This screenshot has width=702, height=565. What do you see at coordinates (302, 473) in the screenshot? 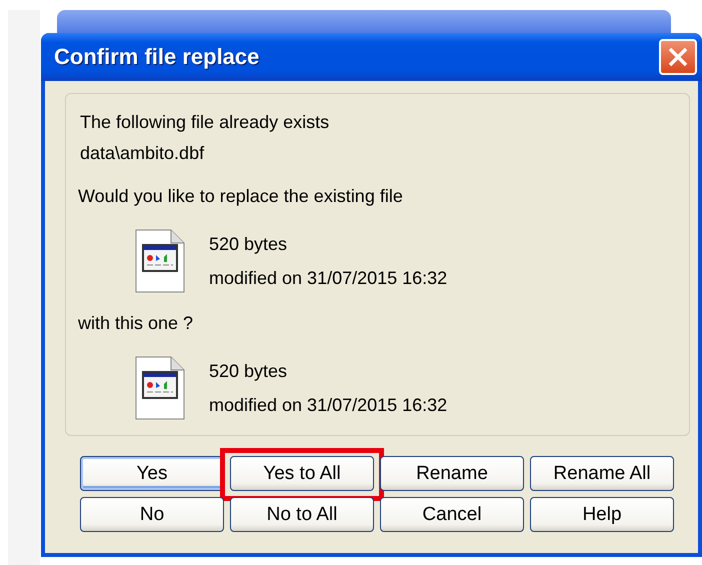
I see `dialog-button: Yes to All` at bounding box center [302, 473].